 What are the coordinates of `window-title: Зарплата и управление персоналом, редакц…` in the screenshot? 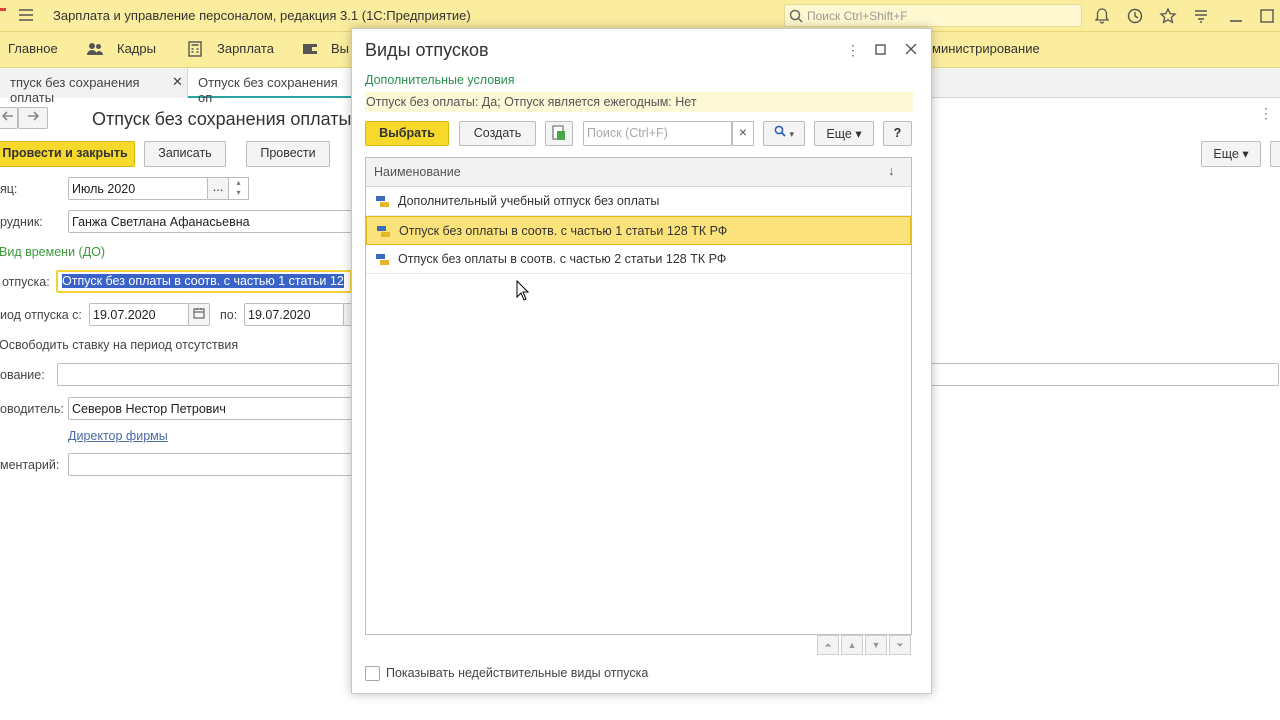 It's located at (262, 15).